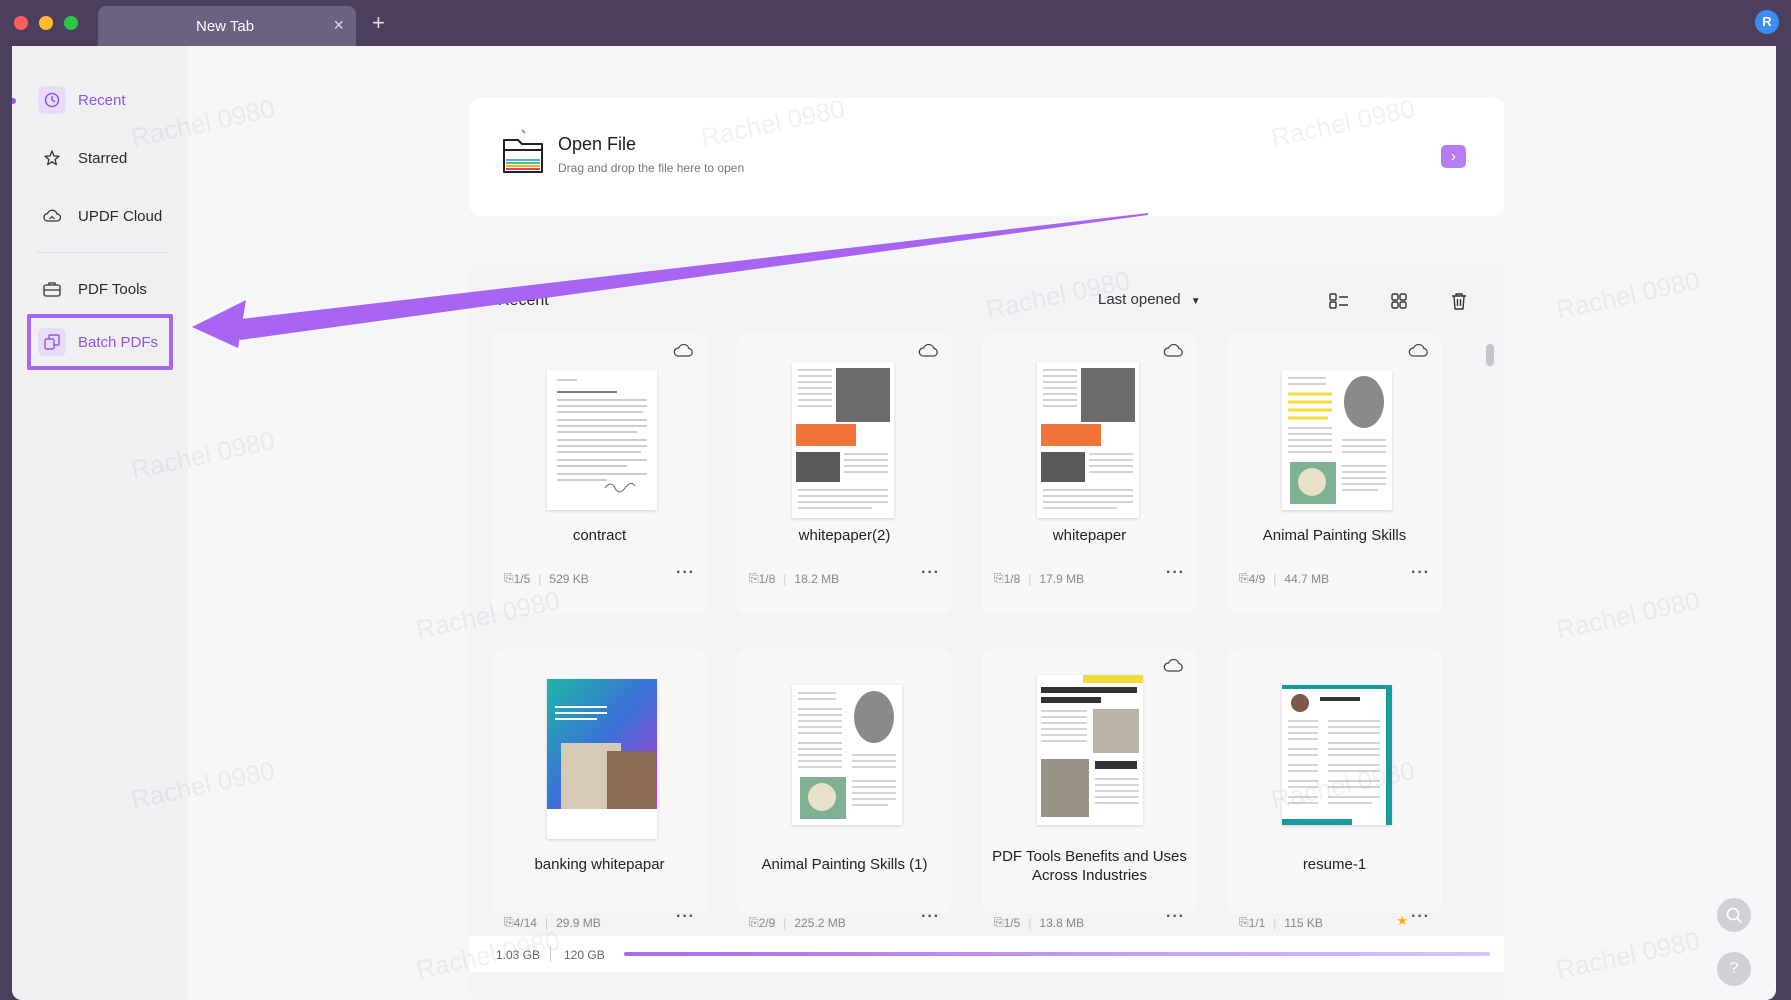  I want to click on open-file-subtitle: Drag and drop the file here to open, so click(651, 168).